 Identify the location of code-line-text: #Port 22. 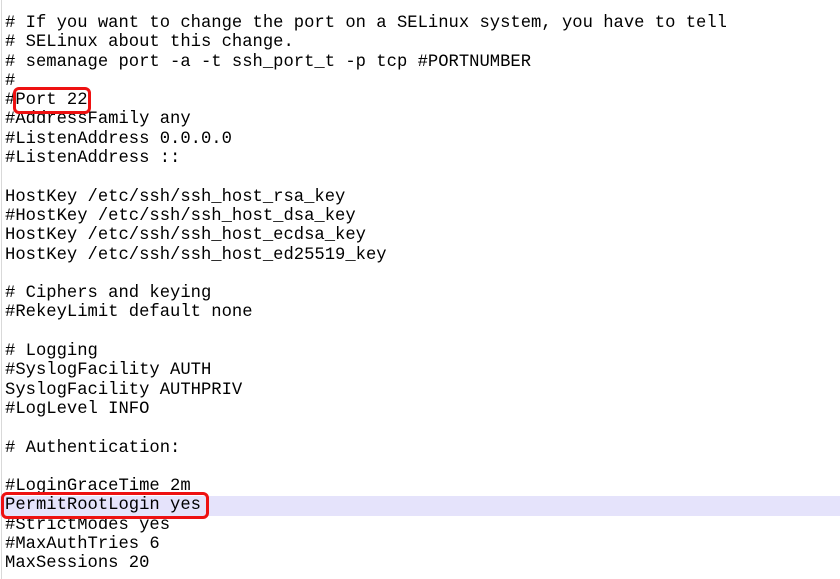
(46, 101).